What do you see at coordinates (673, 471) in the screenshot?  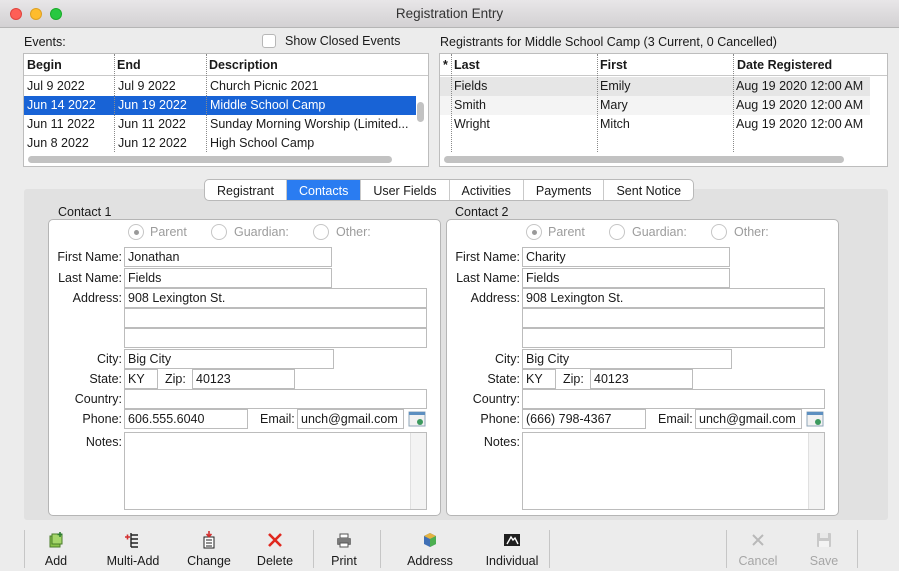 I see `contact-2-notes-field` at bounding box center [673, 471].